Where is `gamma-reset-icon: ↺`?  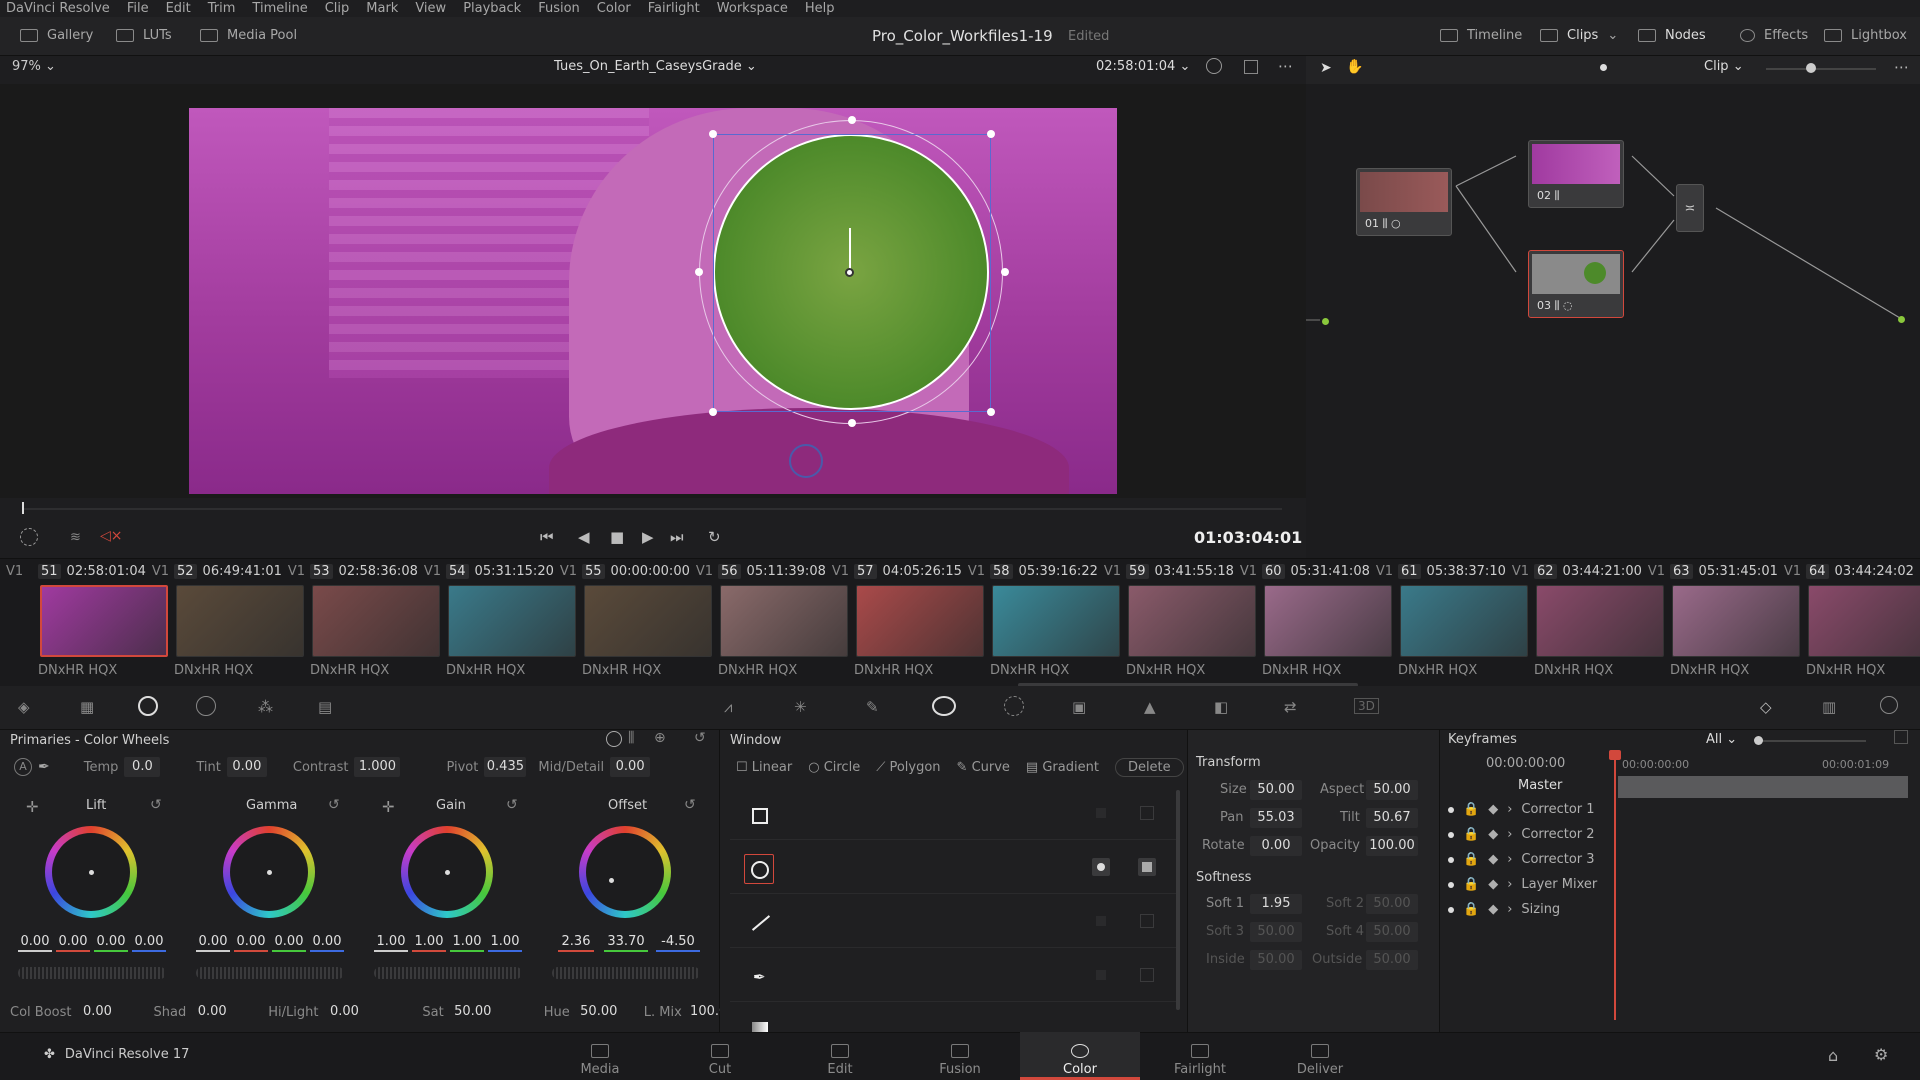
gamma-reset-icon: ↺ is located at coordinates (334, 805).